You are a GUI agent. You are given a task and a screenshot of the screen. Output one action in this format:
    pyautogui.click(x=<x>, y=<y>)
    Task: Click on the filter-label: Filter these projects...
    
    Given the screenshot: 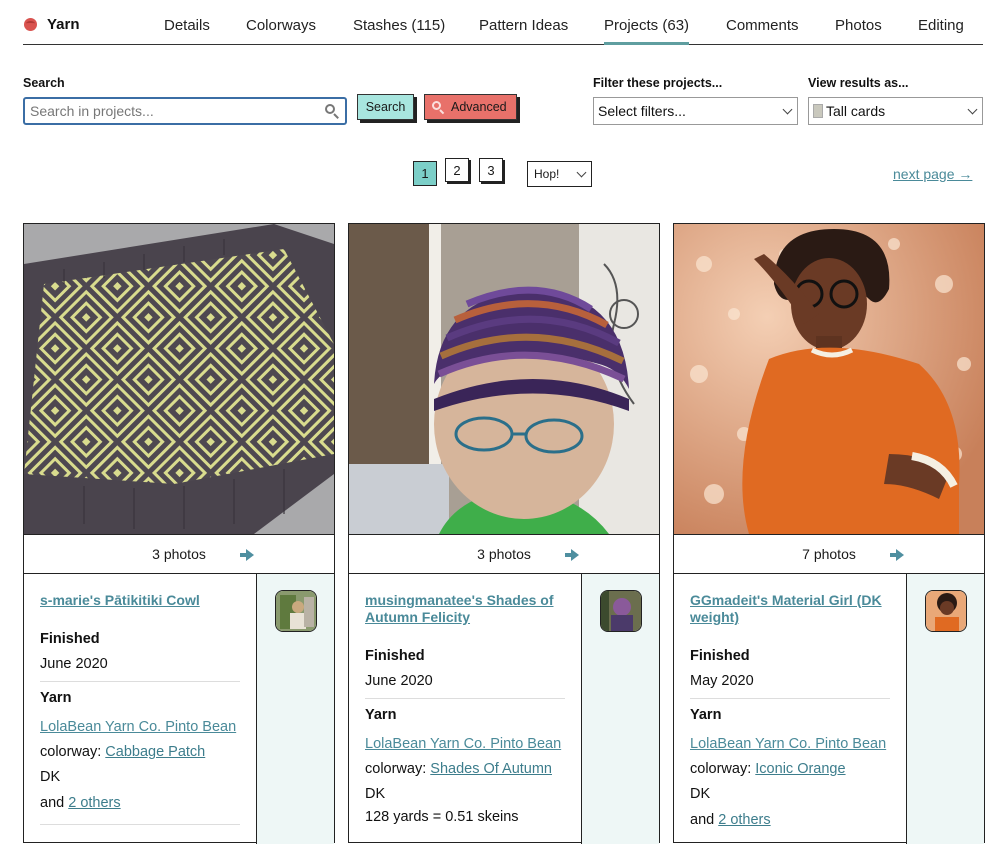 What is the action you would take?
    pyautogui.click(x=658, y=83)
    